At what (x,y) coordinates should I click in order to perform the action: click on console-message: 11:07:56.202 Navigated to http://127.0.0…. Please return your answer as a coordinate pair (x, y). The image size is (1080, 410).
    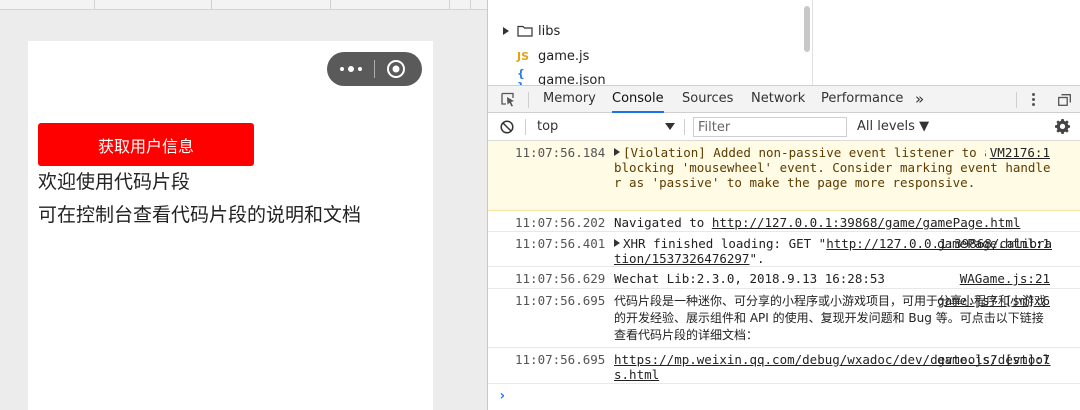
    Looking at the image, I should click on (784, 221).